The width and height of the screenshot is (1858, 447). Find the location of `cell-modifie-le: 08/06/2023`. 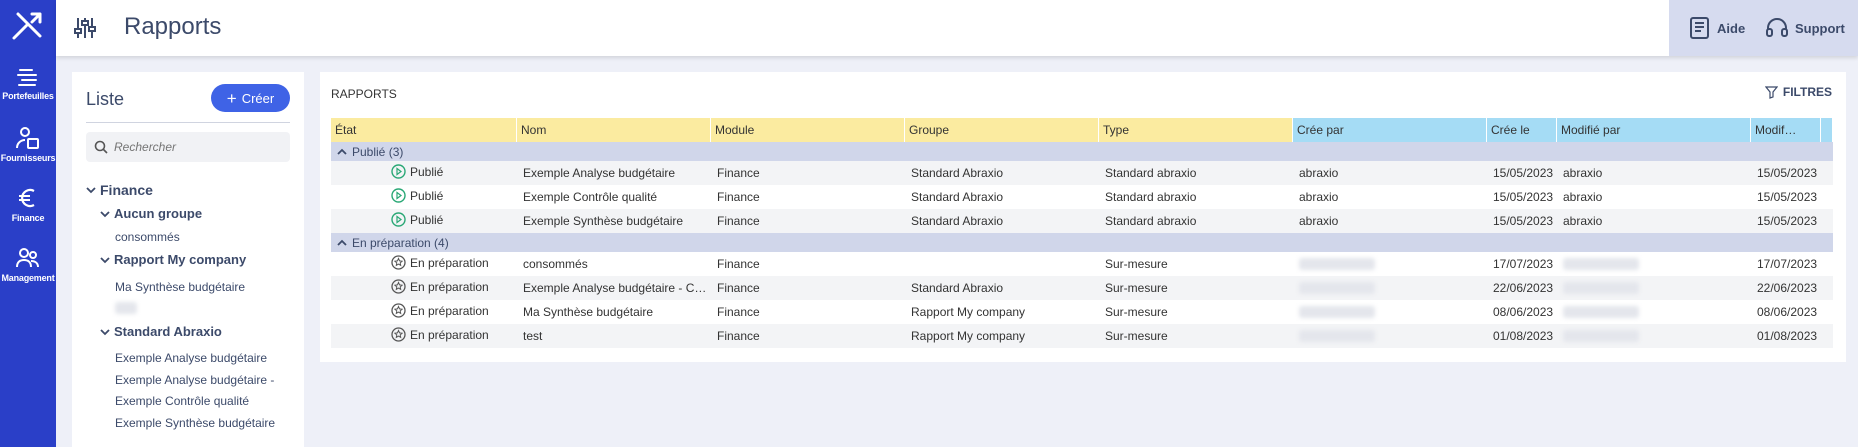

cell-modifie-le: 08/06/2023 is located at coordinates (1787, 312).